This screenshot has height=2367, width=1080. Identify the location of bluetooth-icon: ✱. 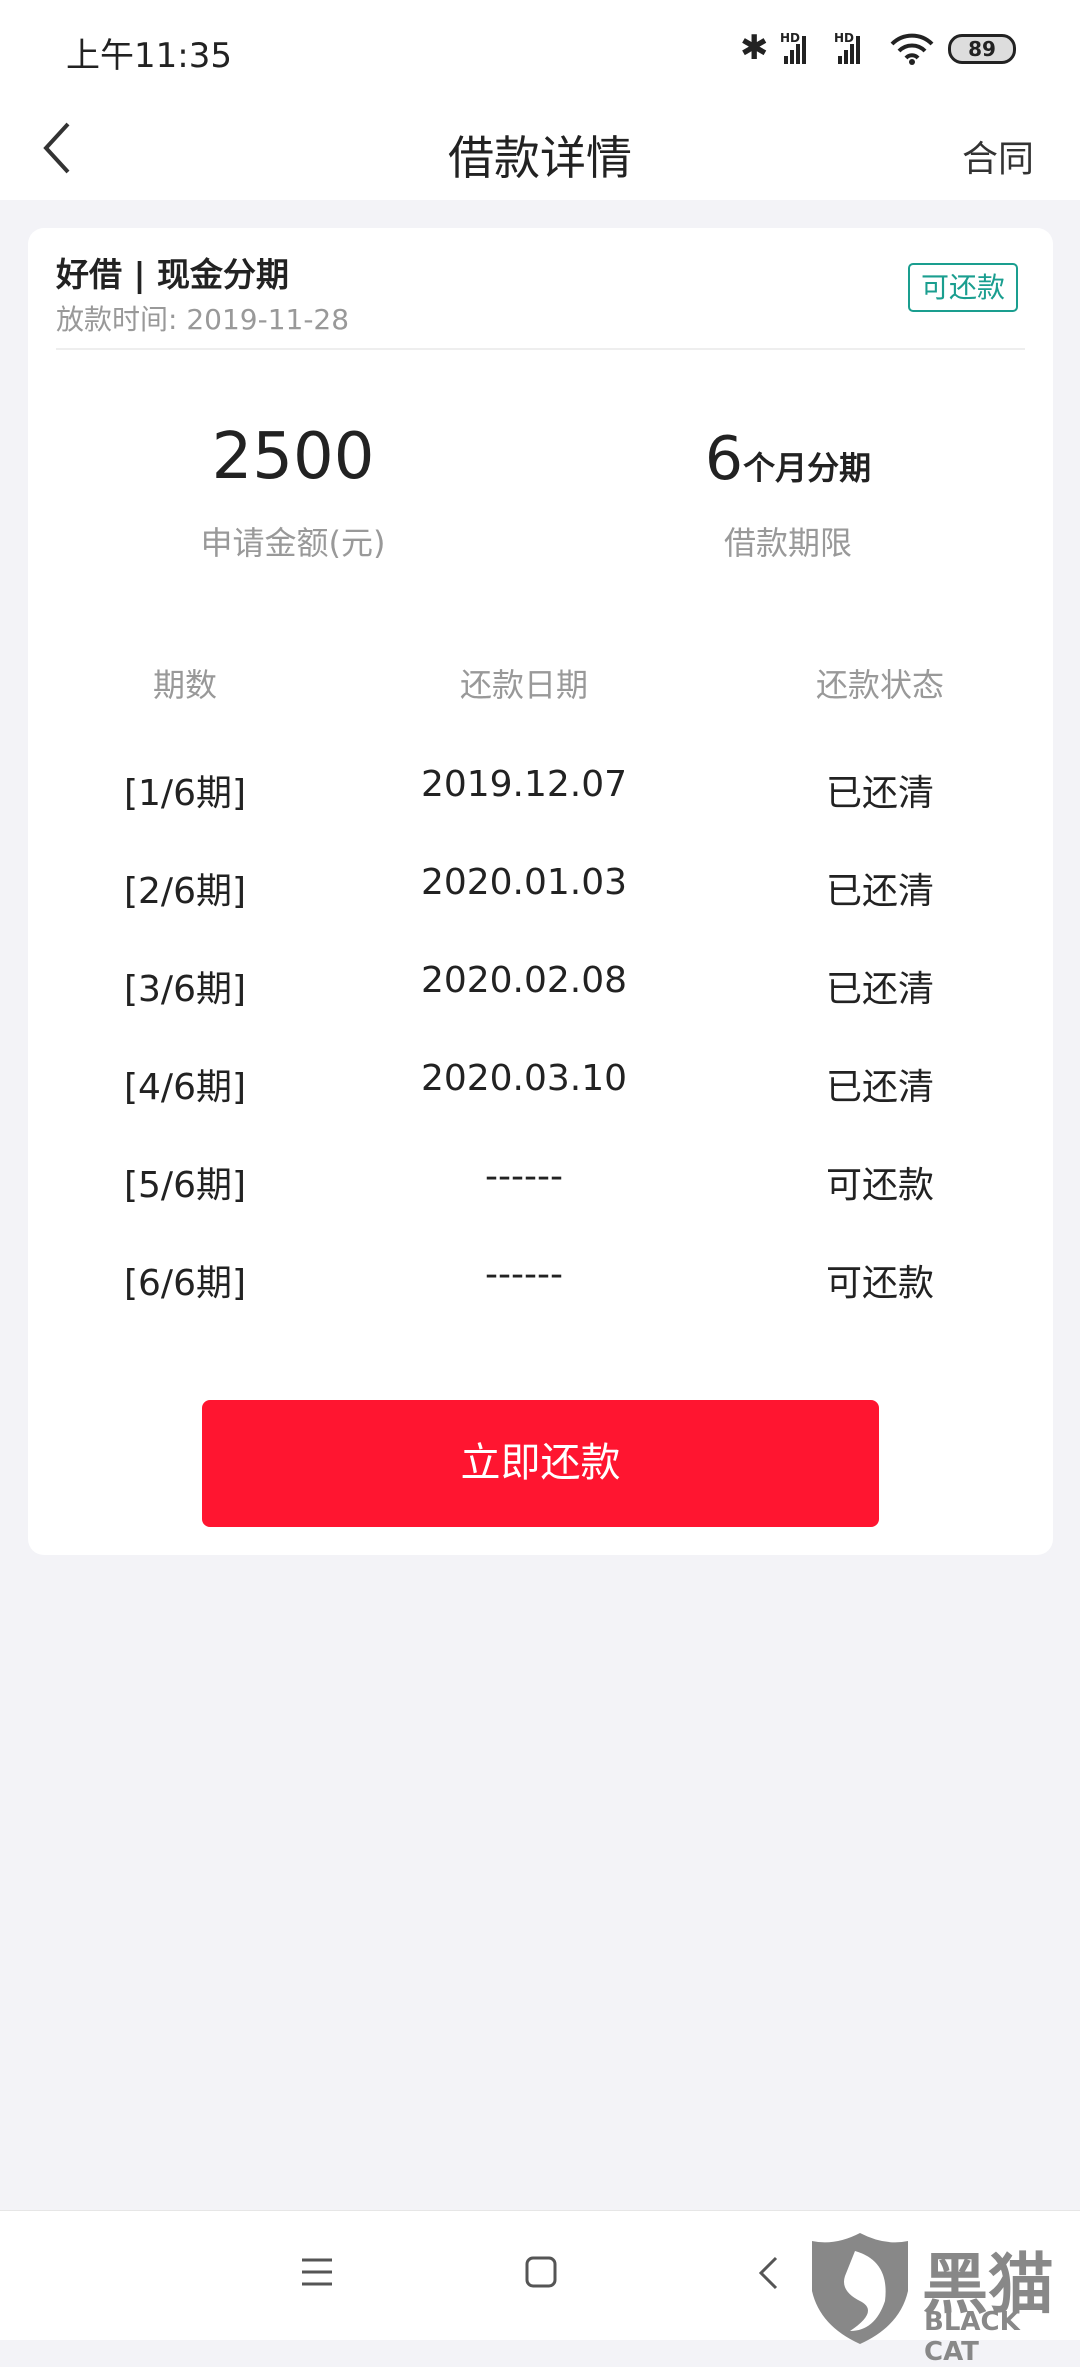
(754, 48).